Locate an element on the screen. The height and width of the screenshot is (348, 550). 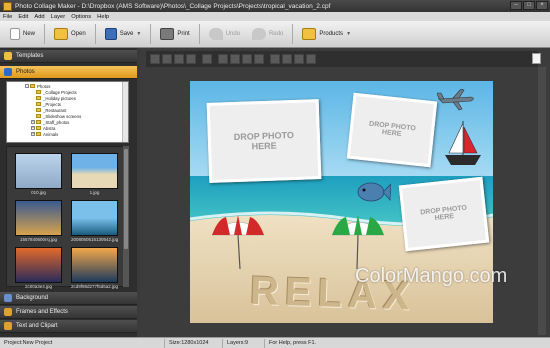
text-clipart-header: Text and Clipart is located at coordinates (68, 326).